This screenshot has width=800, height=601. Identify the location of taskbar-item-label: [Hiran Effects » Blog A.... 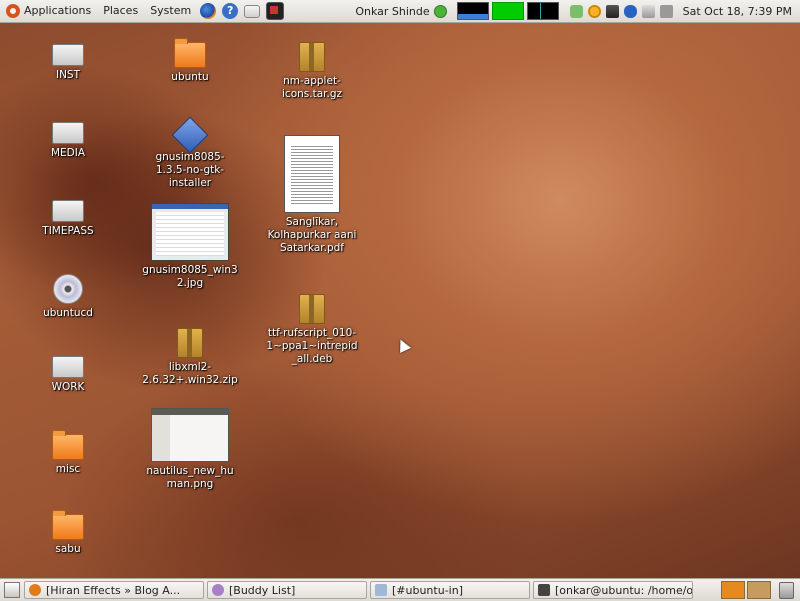
(113, 590).